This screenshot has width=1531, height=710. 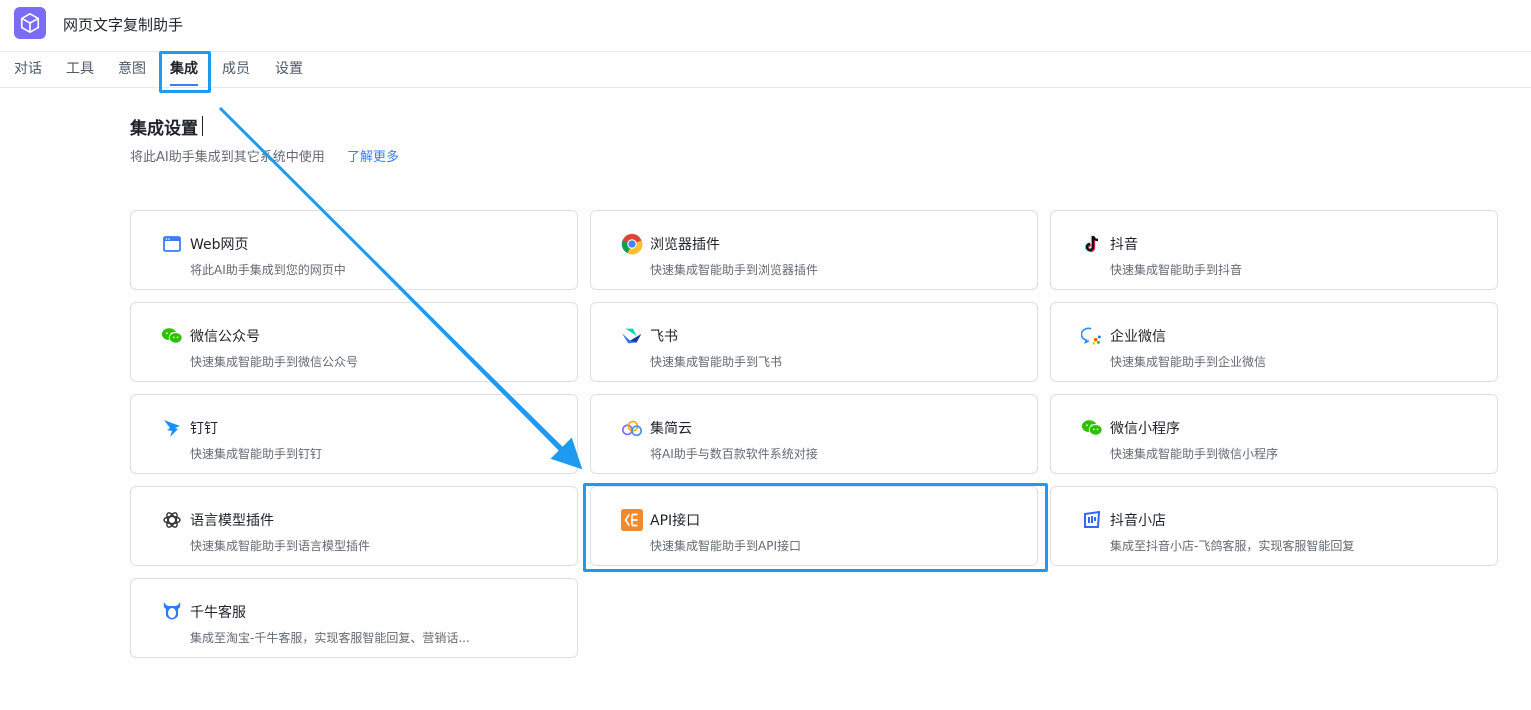 I want to click on tab-highlight-box, so click(x=185, y=72).